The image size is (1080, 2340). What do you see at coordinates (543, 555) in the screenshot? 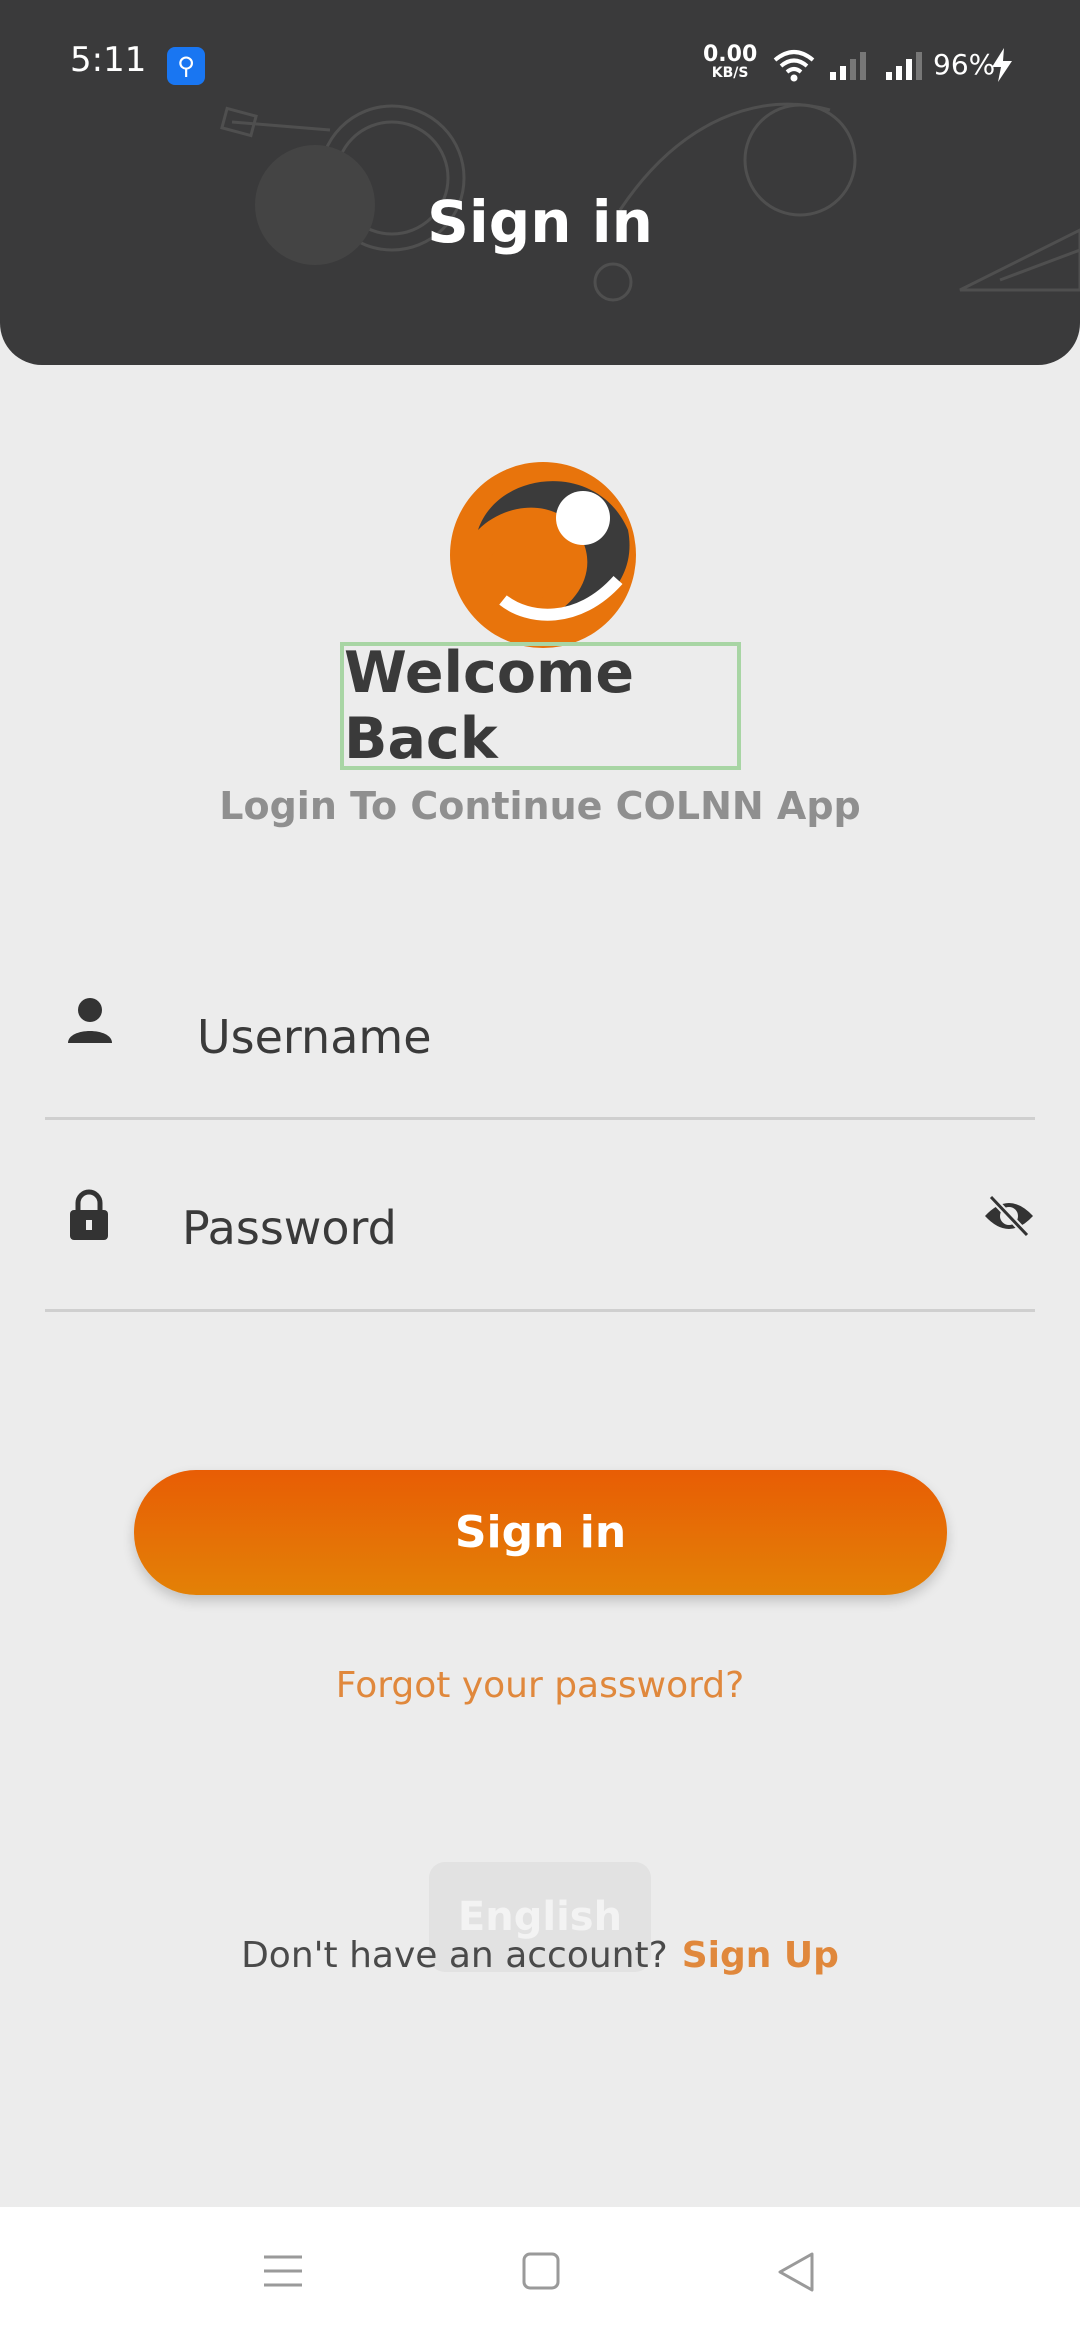
I see `app-logo` at bounding box center [543, 555].